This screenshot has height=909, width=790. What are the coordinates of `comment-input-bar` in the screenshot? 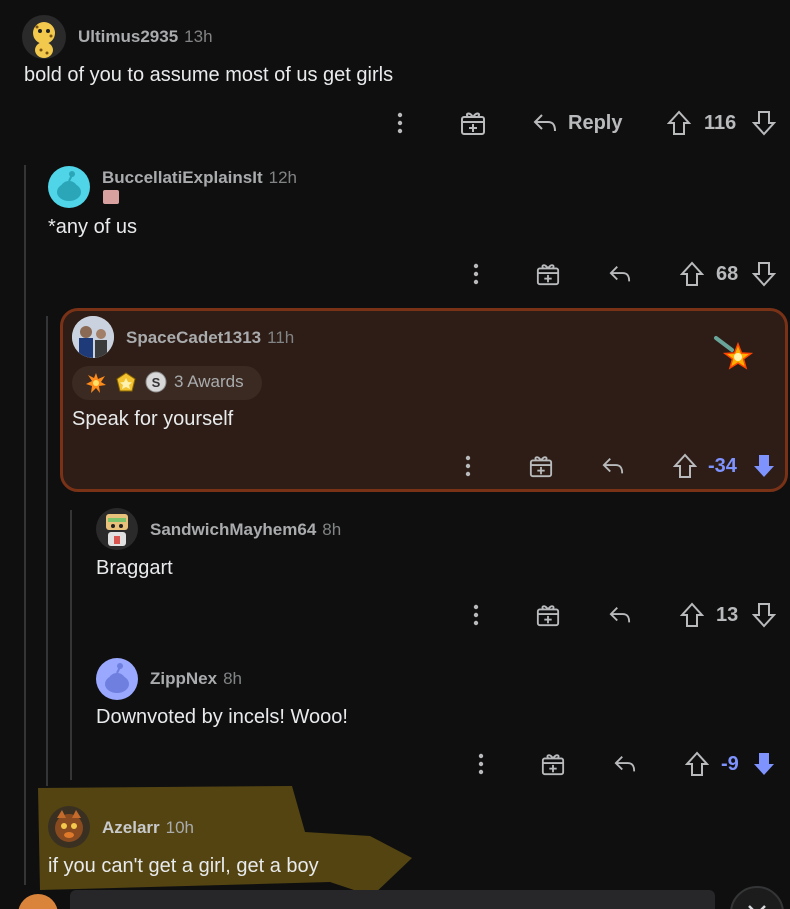 It's located at (392, 899).